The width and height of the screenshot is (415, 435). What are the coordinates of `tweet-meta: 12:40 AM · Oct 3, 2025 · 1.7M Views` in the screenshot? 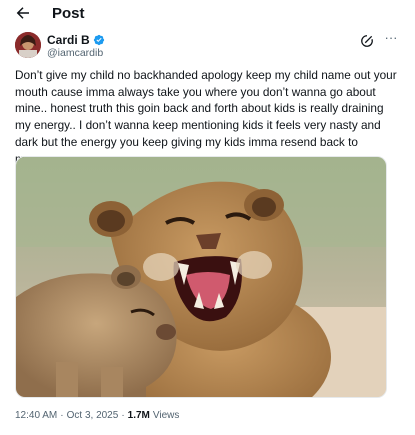 It's located at (97, 415).